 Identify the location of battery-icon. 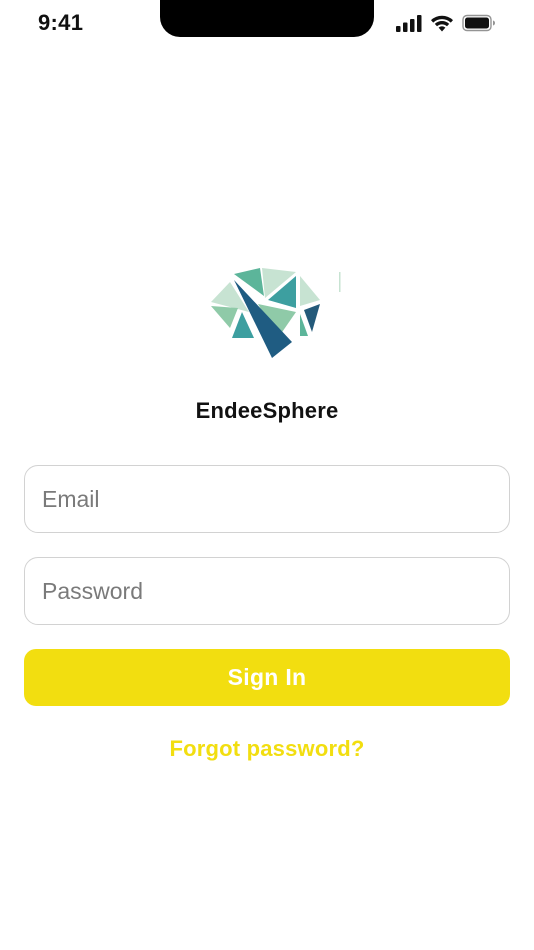
(479, 23).